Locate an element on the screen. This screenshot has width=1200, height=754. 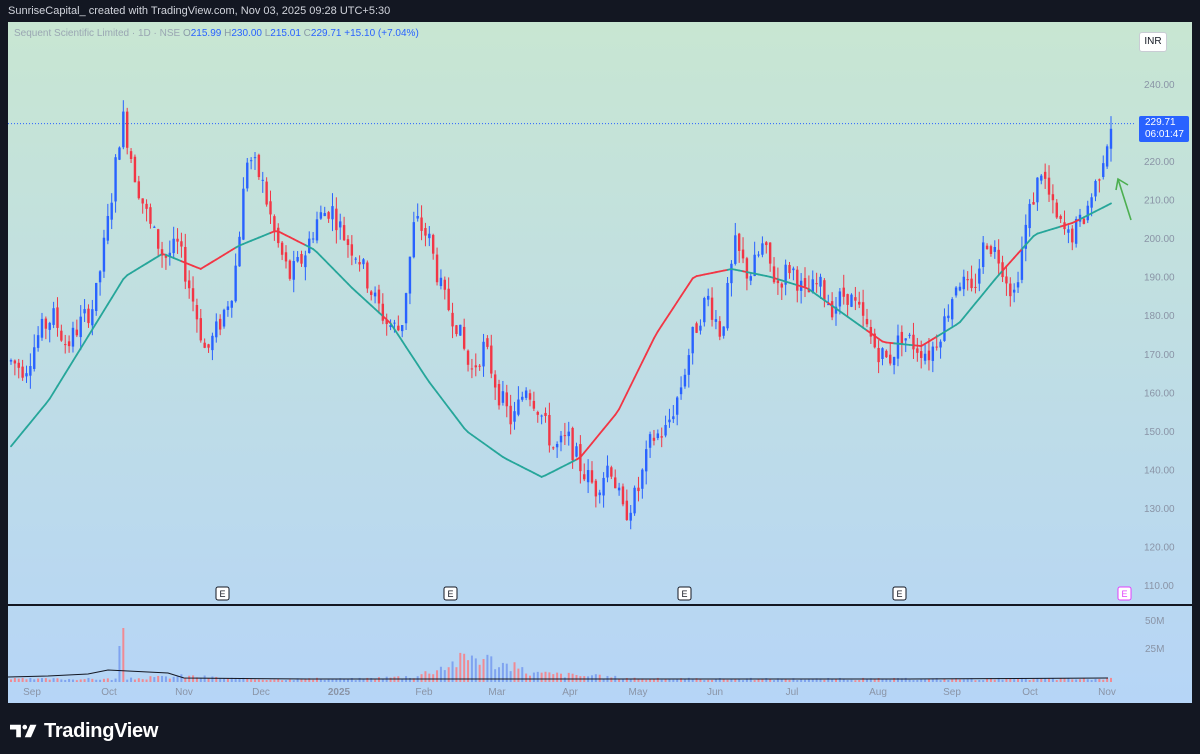
low-value: 215.01 is located at coordinates (285, 33).